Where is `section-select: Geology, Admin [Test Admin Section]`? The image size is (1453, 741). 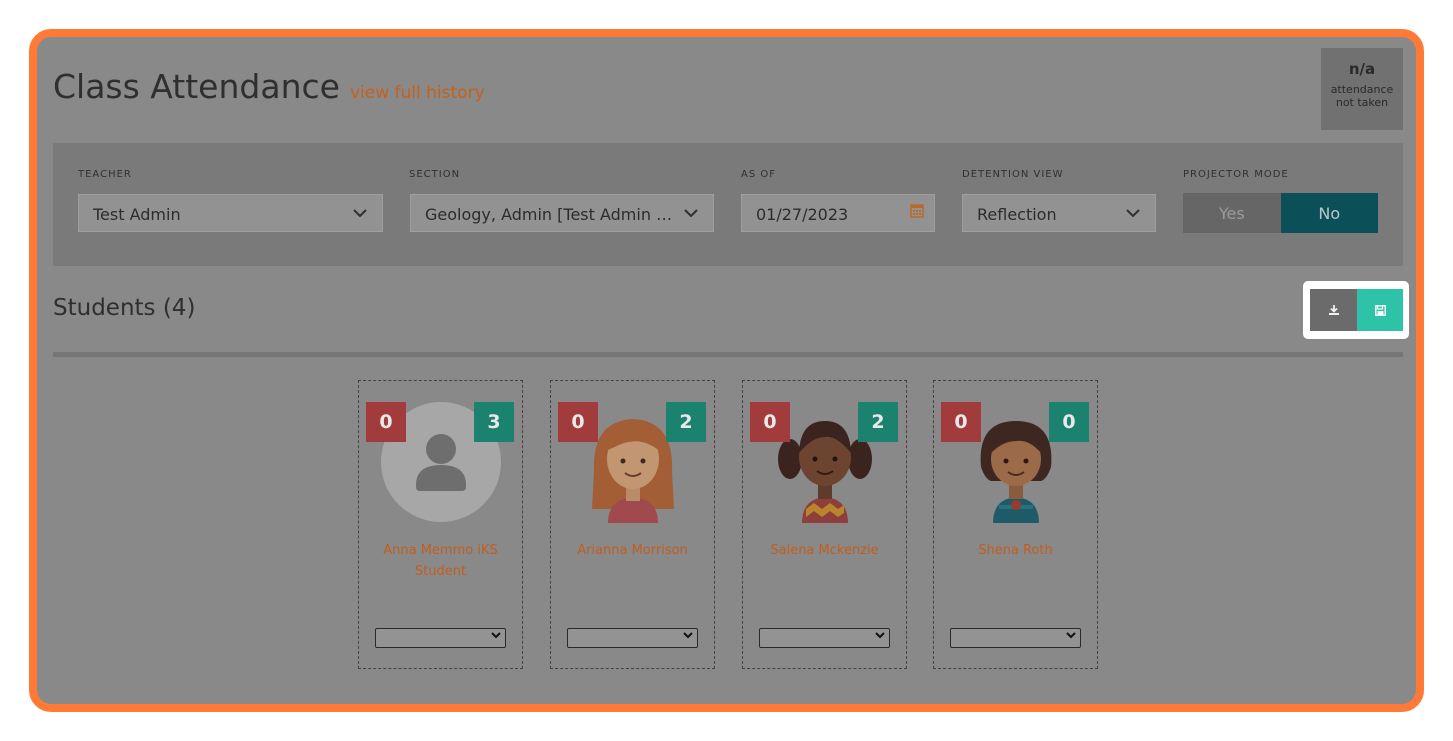
section-select: Geology, Admin [Test Admin Section] is located at coordinates (562, 213).